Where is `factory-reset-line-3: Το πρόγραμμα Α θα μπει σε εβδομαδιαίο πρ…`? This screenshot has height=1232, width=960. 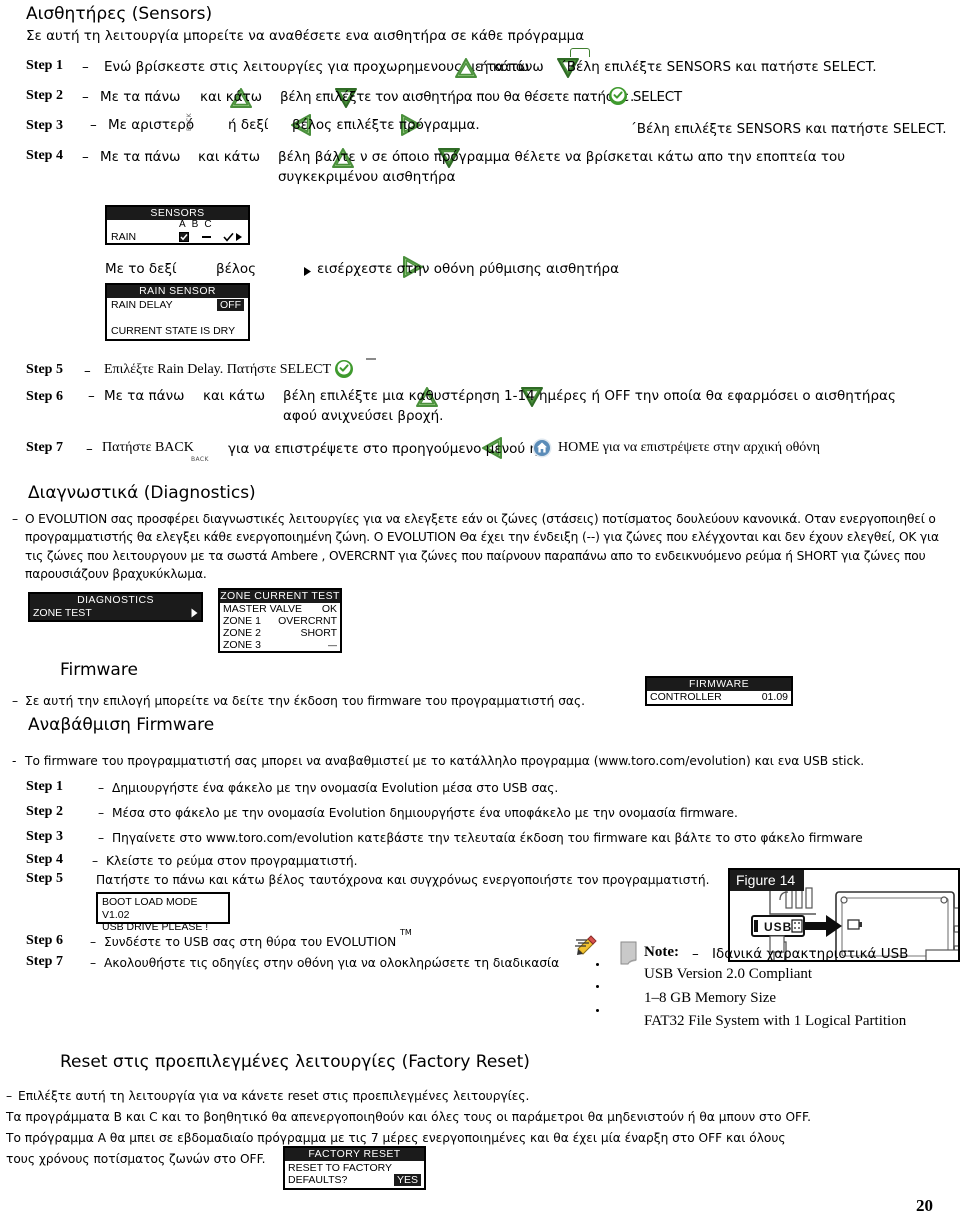 factory-reset-line-3: Το πρόγραμμα Α θα μπει σε εβδομαδιαίο πρ… is located at coordinates (396, 1138).